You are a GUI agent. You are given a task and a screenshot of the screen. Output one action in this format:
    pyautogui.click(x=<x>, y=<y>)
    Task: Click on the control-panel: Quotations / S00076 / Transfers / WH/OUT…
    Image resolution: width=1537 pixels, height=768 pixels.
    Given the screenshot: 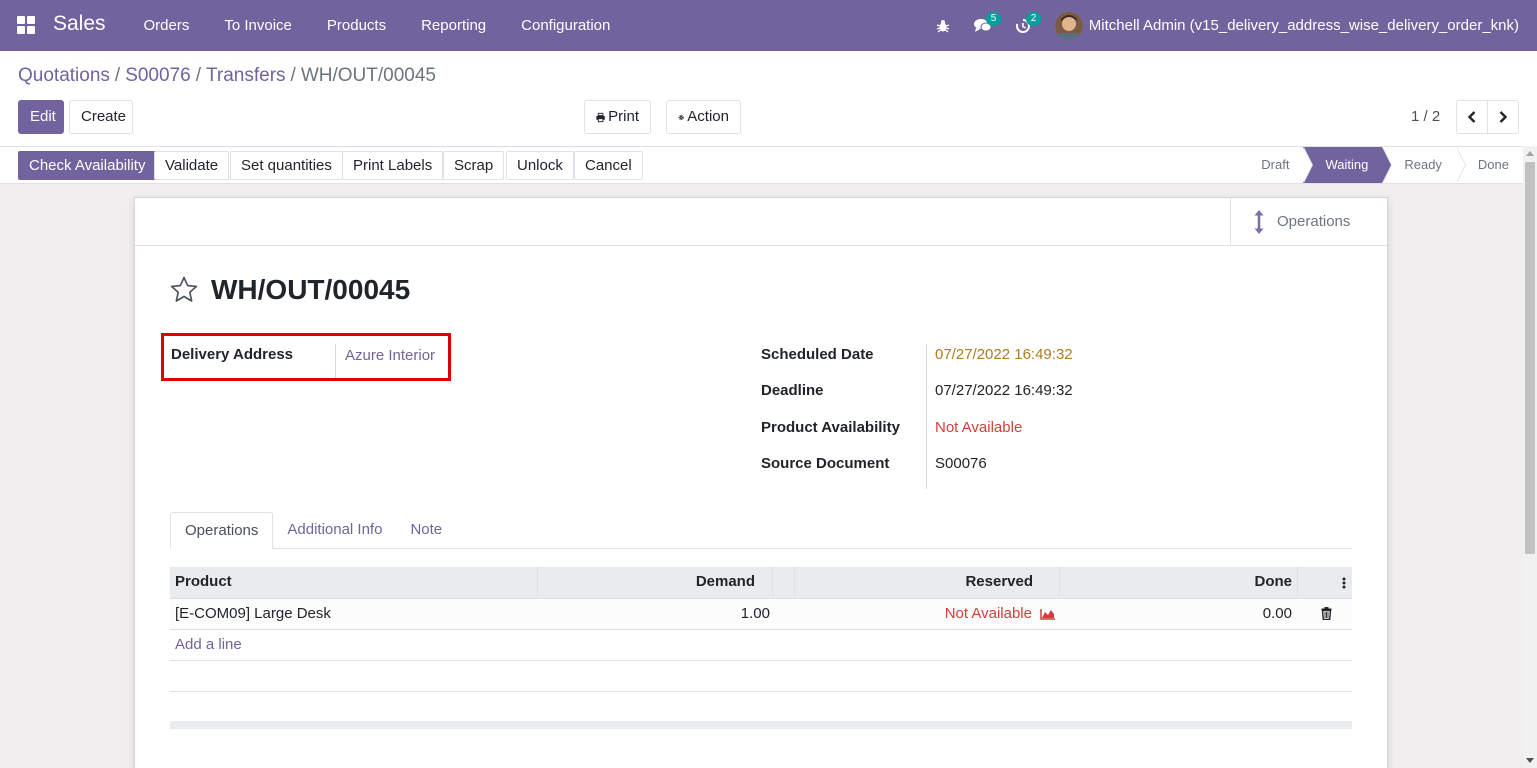 What is the action you would take?
    pyautogui.click(x=768, y=98)
    